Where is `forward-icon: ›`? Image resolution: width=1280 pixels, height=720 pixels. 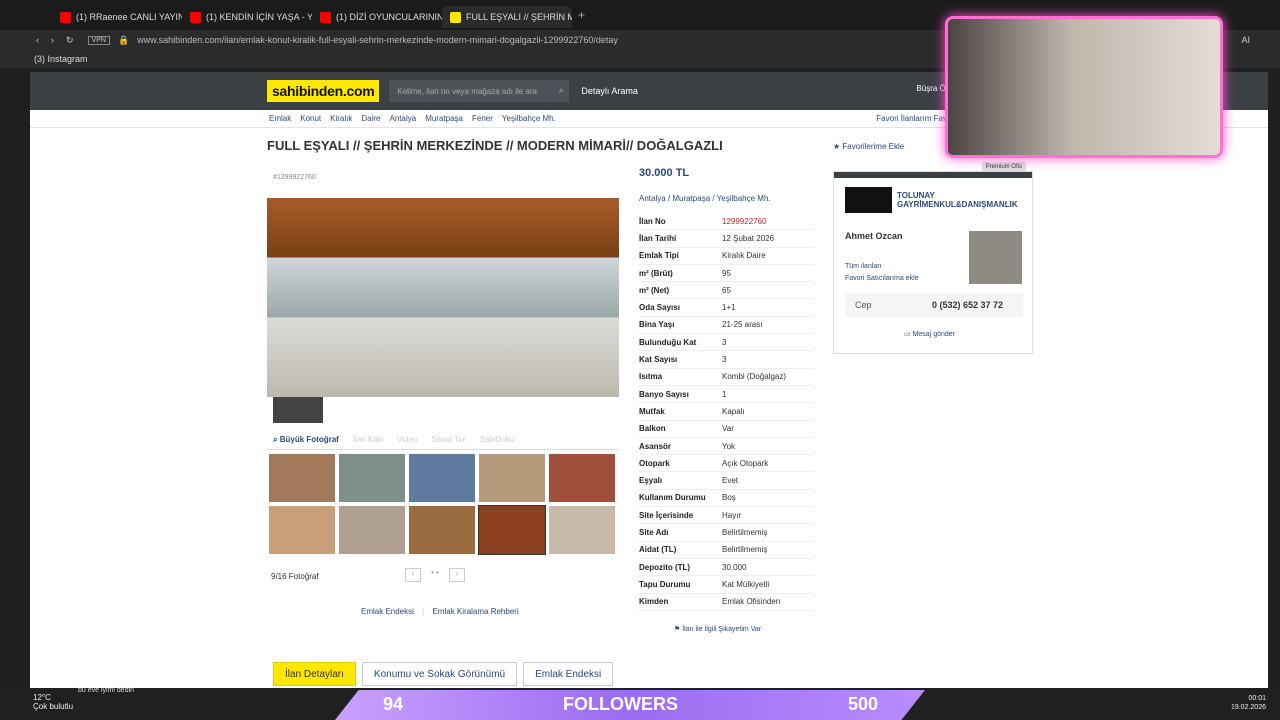 forward-icon: › is located at coordinates (52, 40).